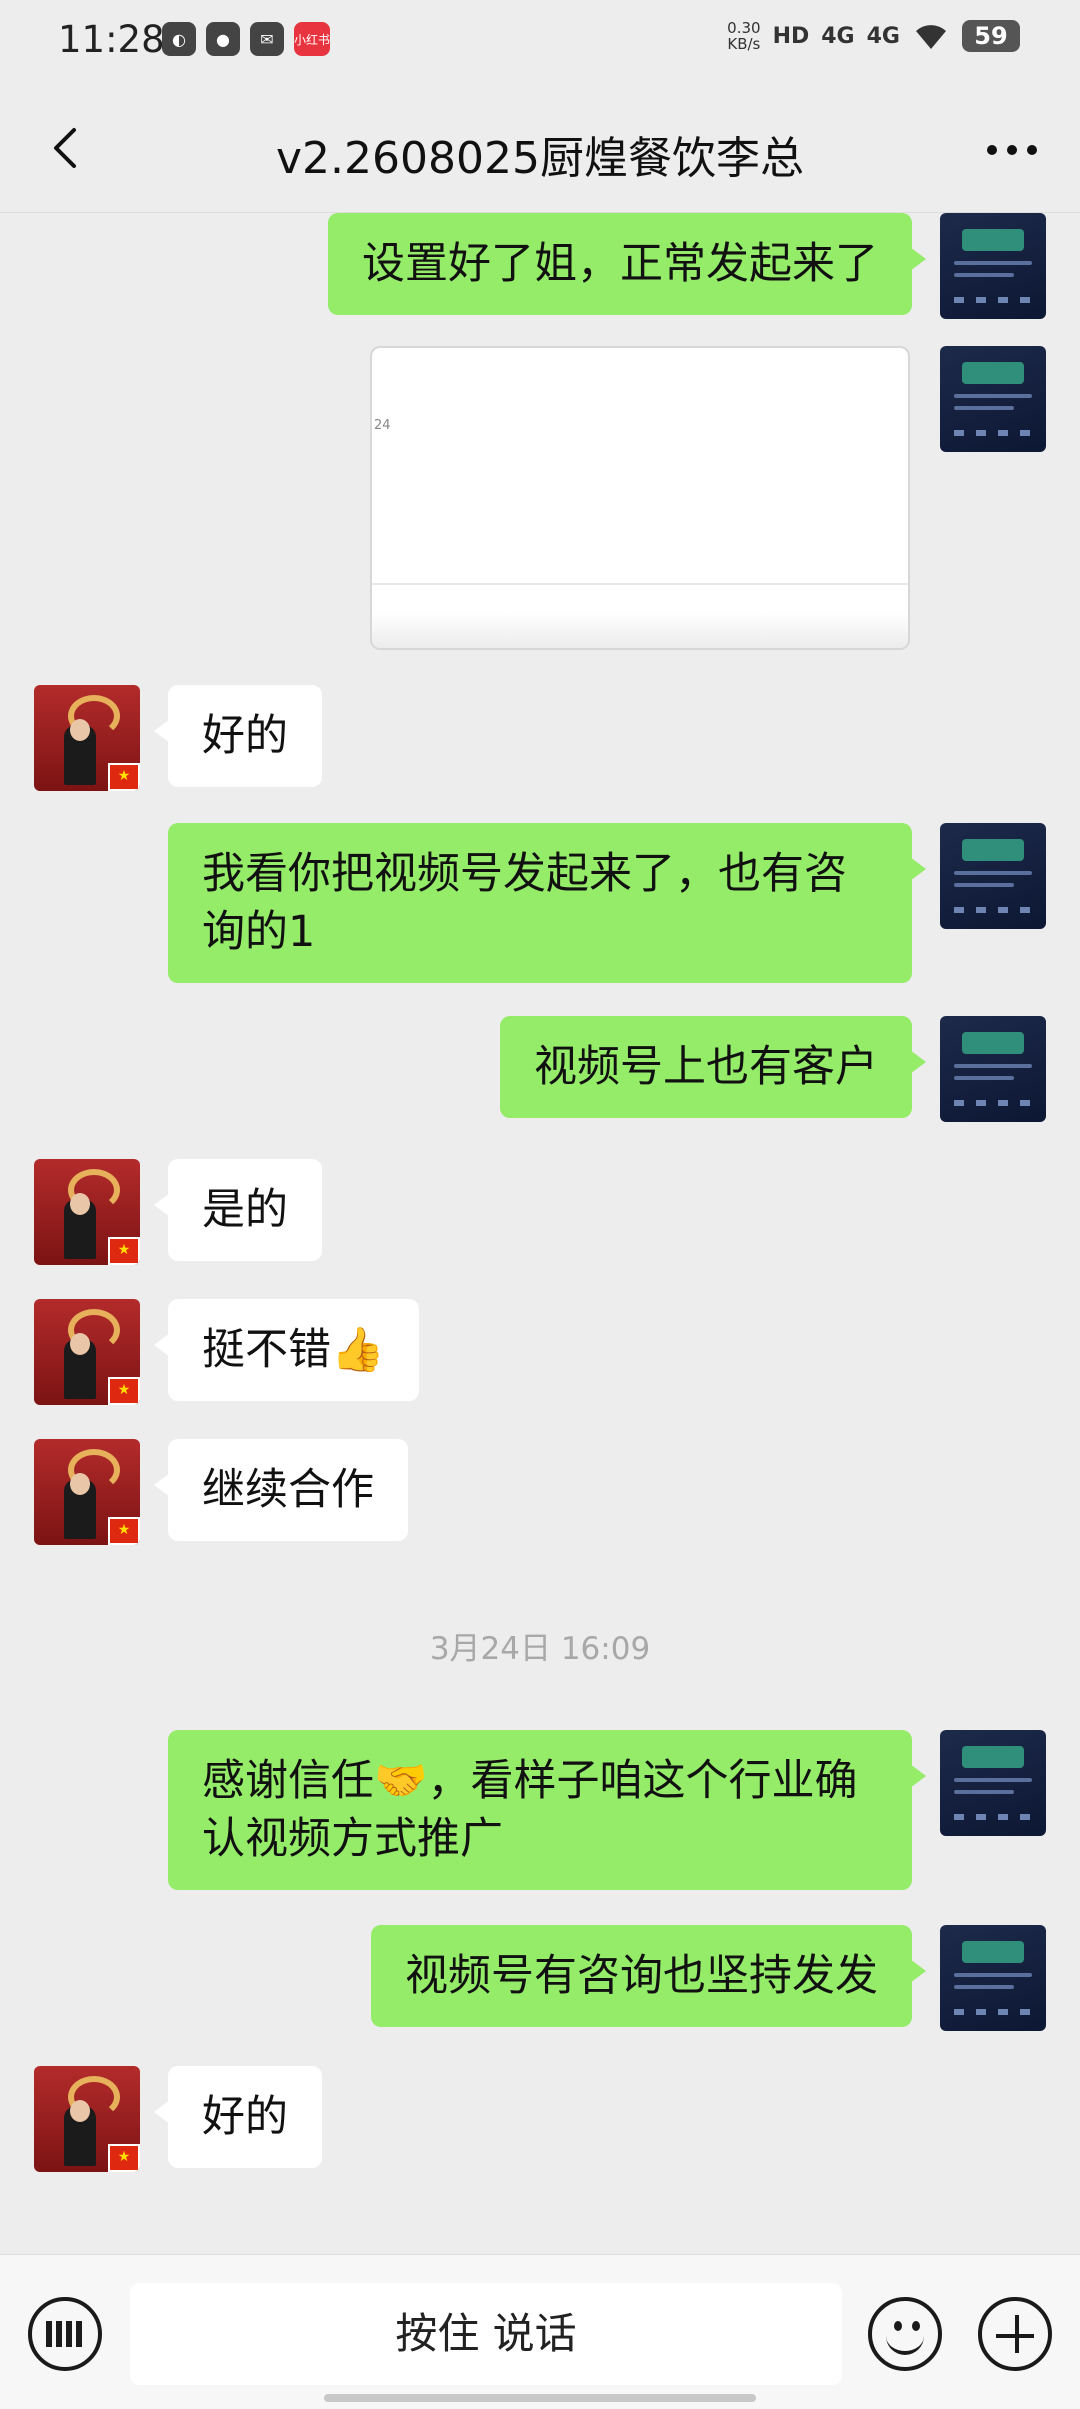  I want to click on sent-message-bubble: 视频号有咨询也坚持发发, so click(648, 1976).